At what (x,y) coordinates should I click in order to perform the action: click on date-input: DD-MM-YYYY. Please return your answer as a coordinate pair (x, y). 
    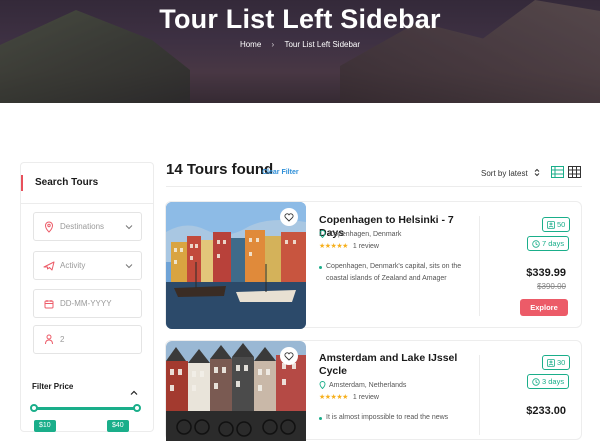
    Looking at the image, I should click on (87, 303).